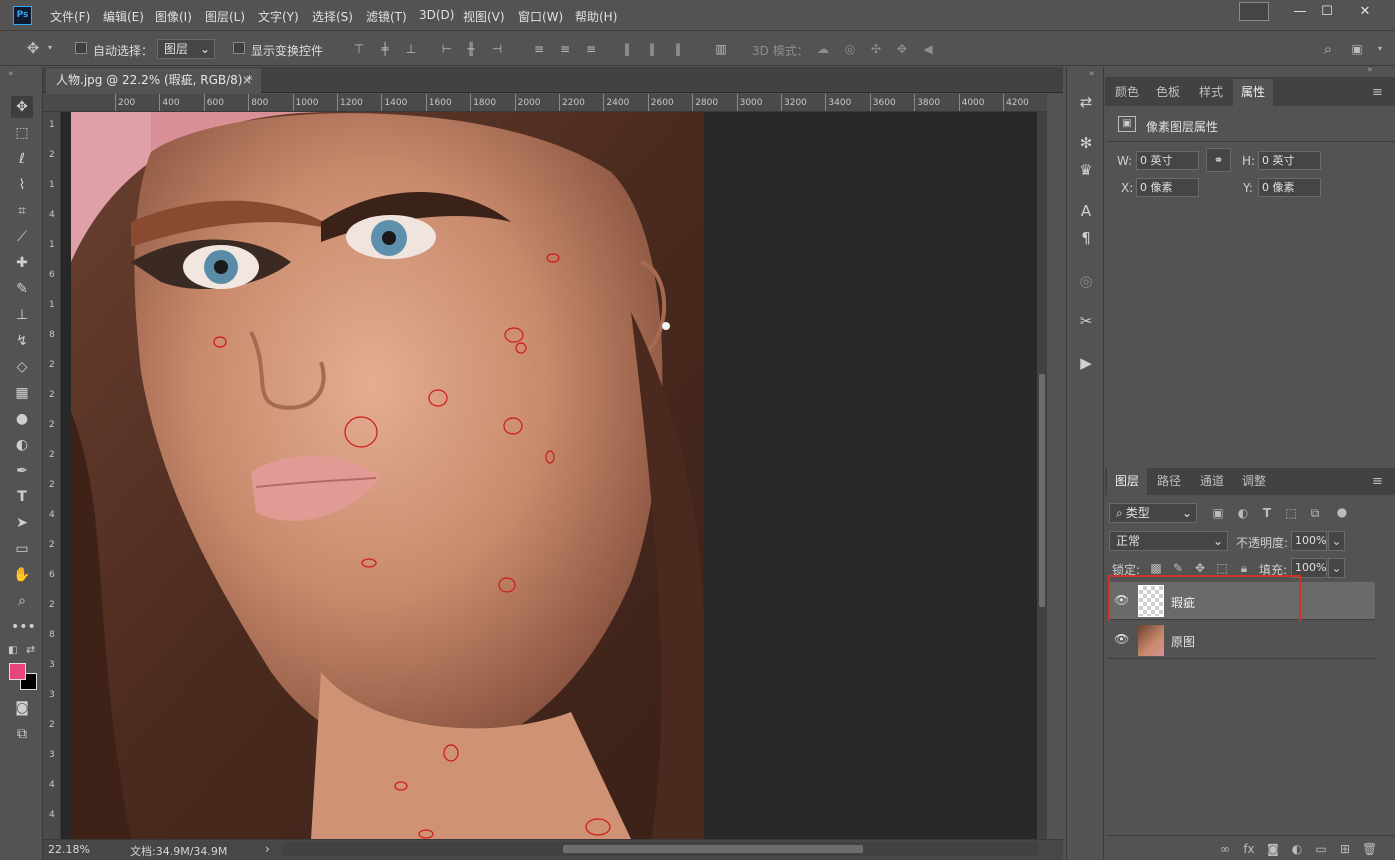  What do you see at coordinates (565, 49) in the screenshot?
I see `distribute-vcenter-icon: ≡` at bounding box center [565, 49].